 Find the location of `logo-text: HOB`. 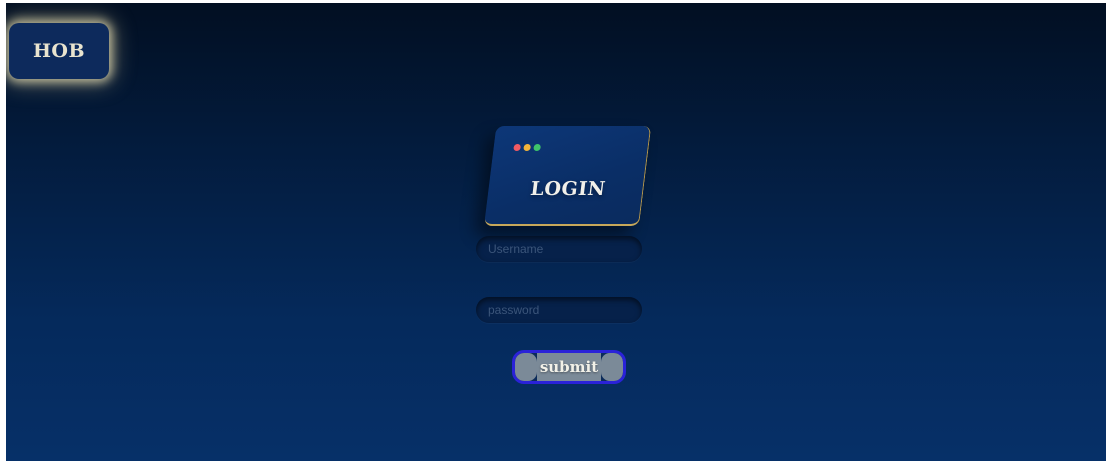

logo-text: HOB is located at coordinates (59, 51).